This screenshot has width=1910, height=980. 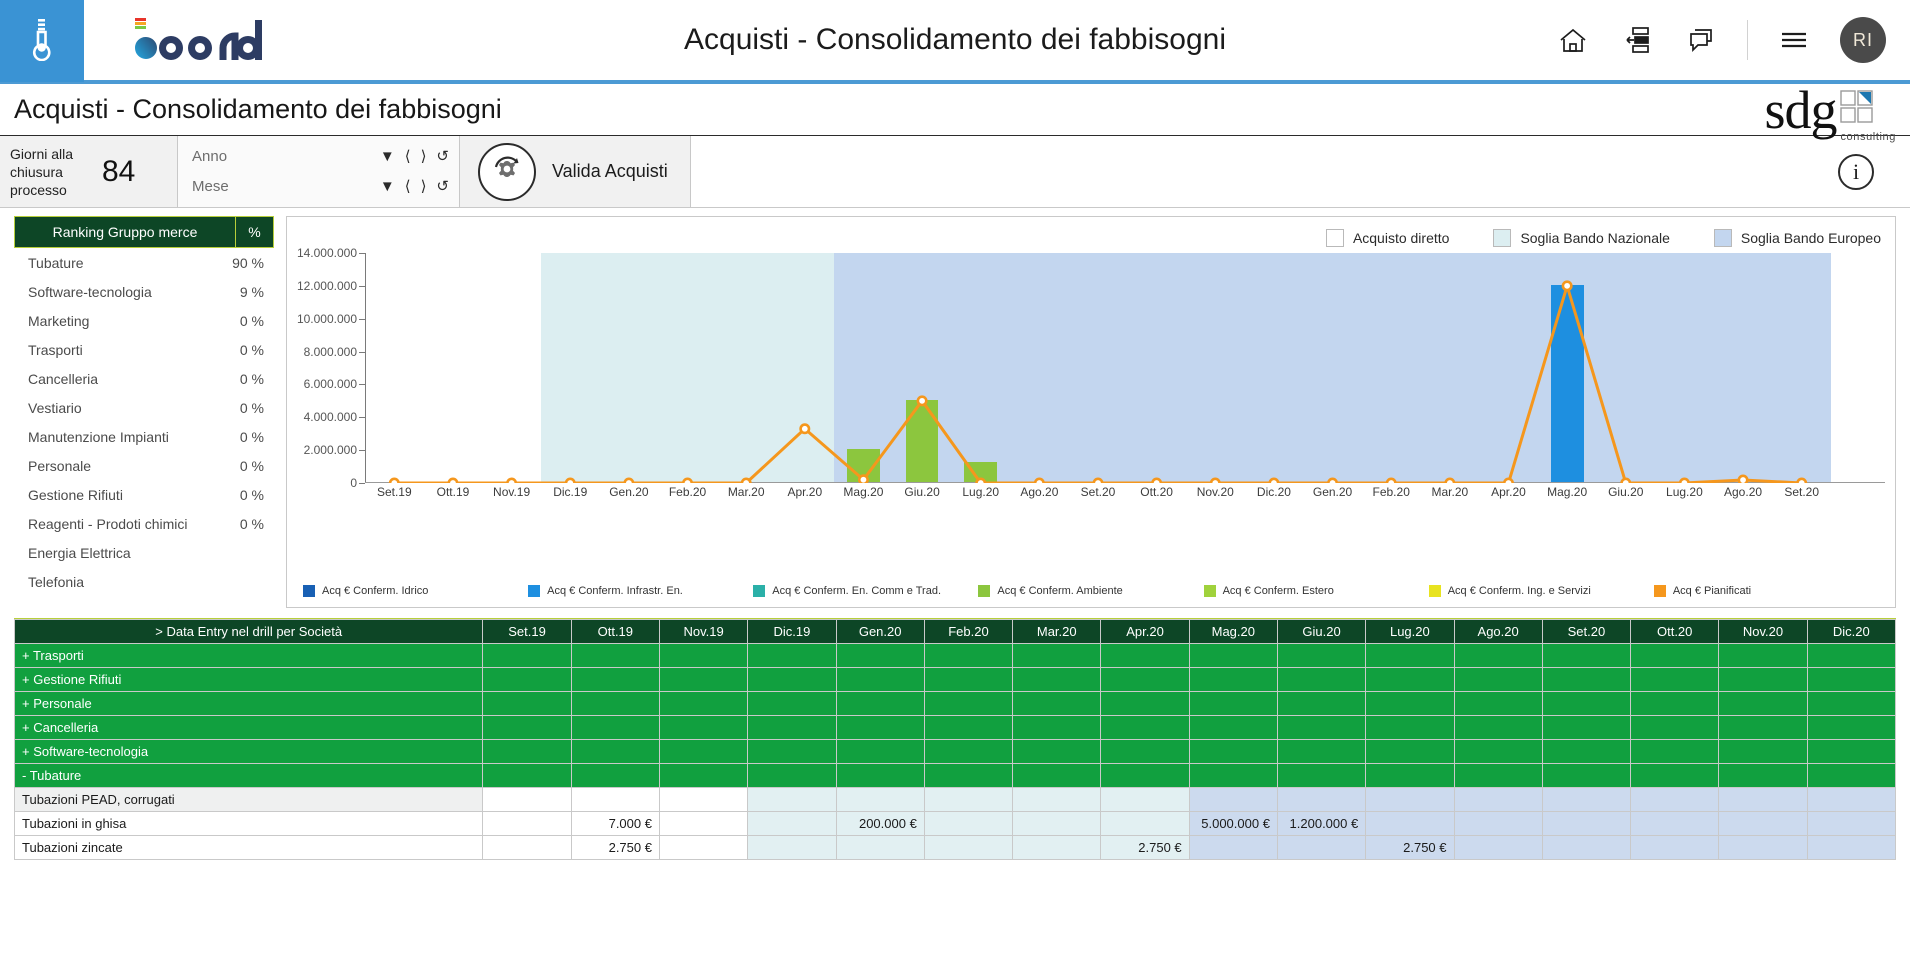 I want to click on grid-column-header: Apr.20, so click(x=1145, y=631).